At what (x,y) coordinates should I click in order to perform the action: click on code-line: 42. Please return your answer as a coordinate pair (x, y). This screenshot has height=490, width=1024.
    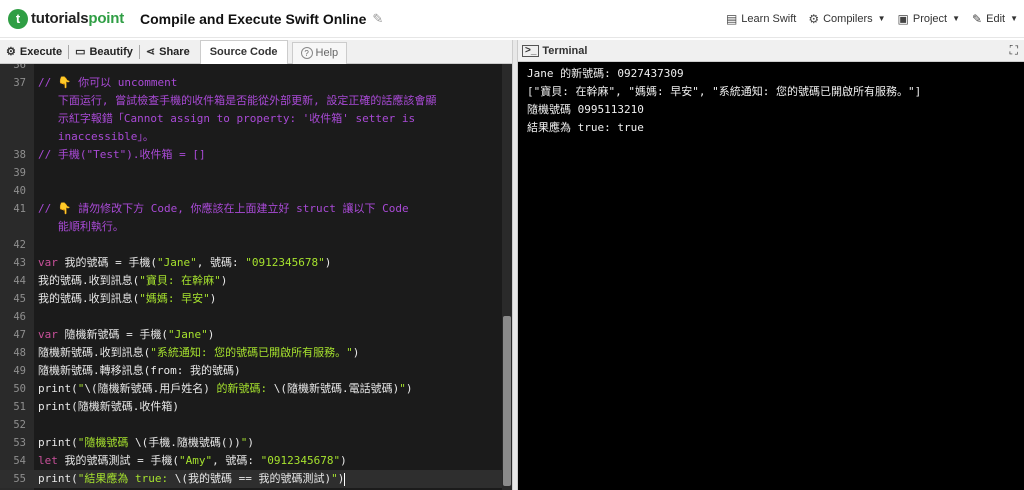
    Looking at the image, I should click on (251, 245).